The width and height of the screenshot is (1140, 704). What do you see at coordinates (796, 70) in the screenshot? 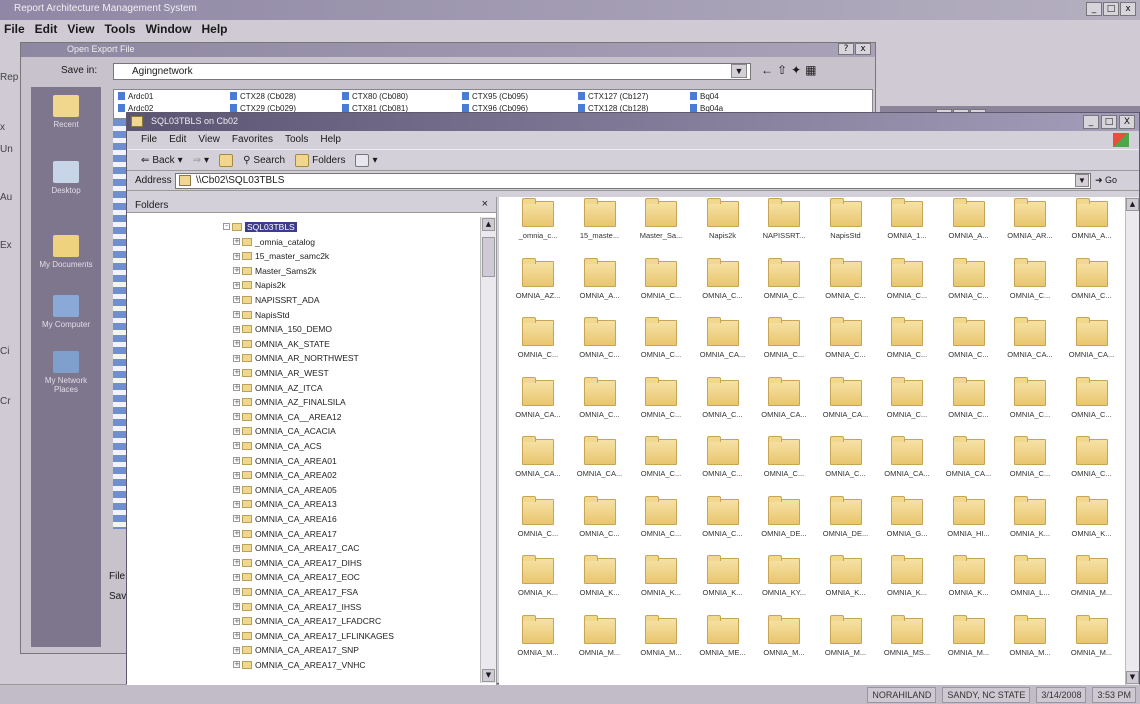
I see `new-folder-icon: ✦` at bounding box center [796, 70].